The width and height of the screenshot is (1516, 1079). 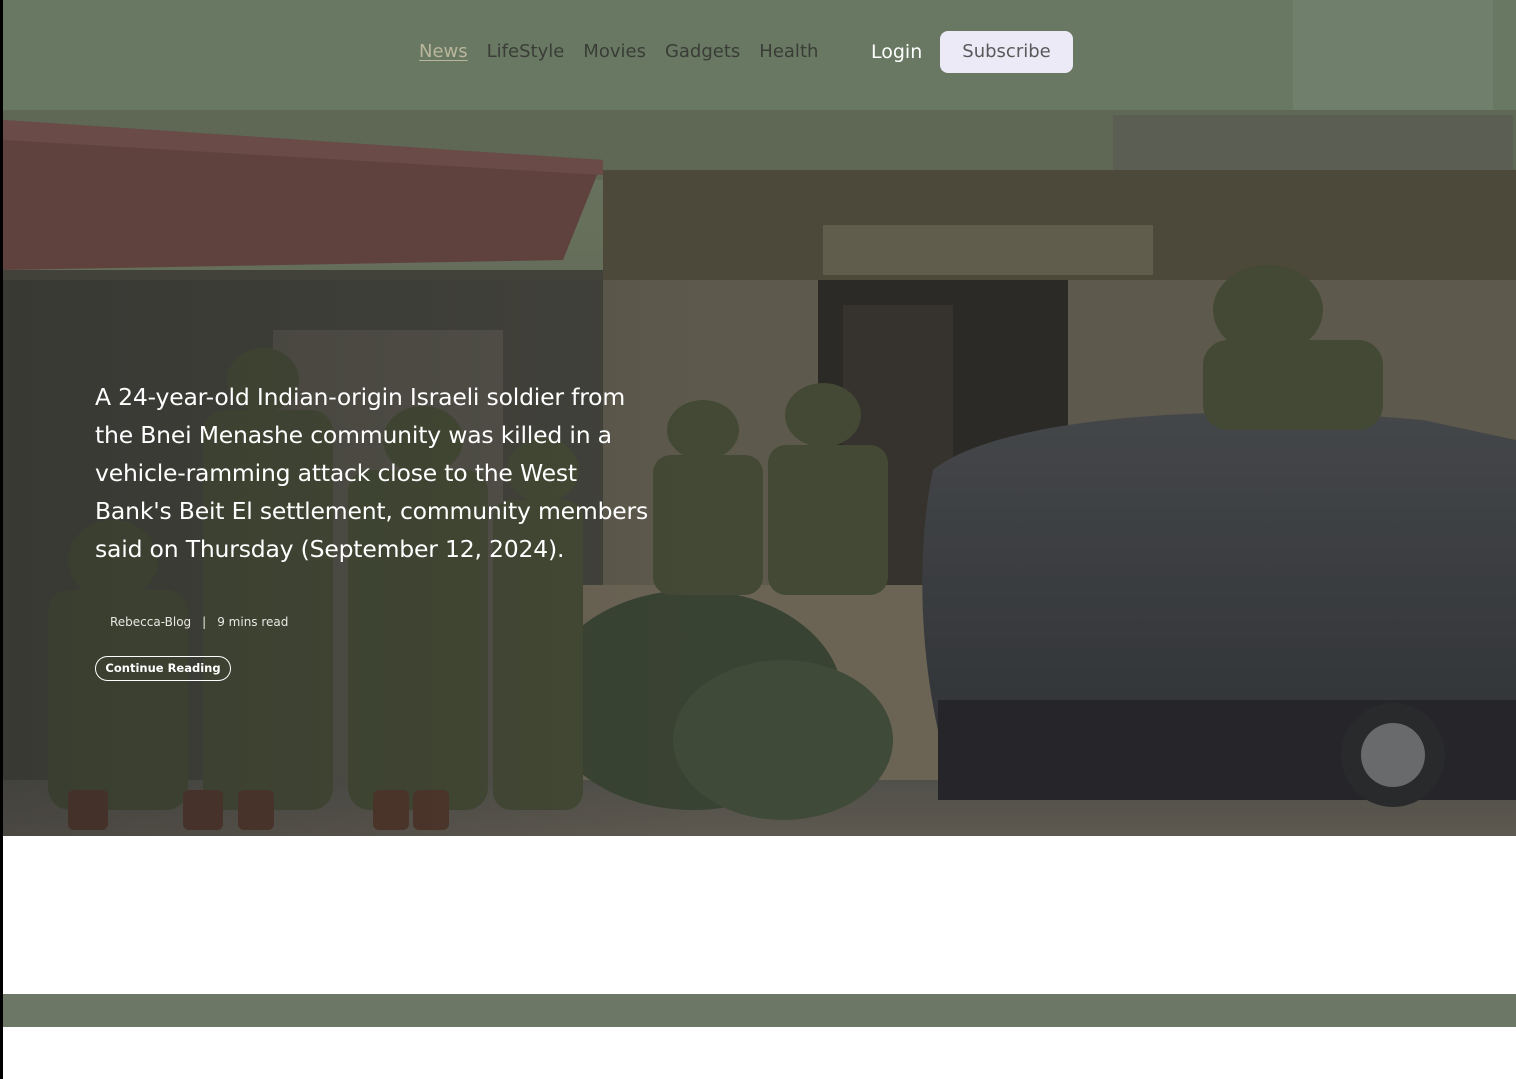 What do you see at coordinates (150, 622) in the screenshot?
I see `author-name: Rebecca-Blog` at bounding box center [150, 622].